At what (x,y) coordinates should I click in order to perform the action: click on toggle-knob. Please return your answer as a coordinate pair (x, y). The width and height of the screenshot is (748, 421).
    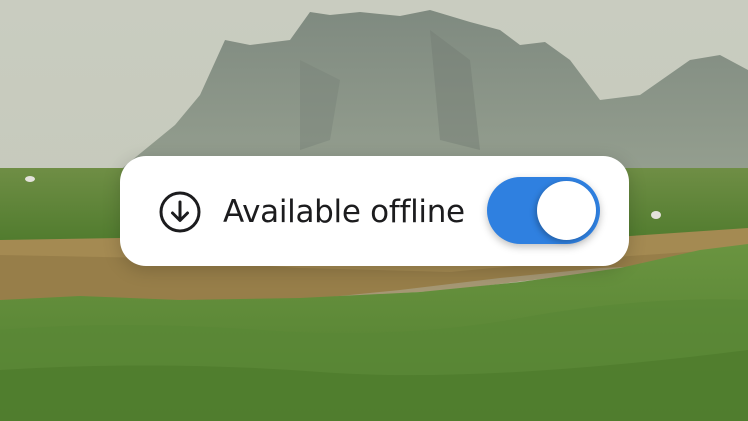
    Looking at the image, I should click on (566, 210).